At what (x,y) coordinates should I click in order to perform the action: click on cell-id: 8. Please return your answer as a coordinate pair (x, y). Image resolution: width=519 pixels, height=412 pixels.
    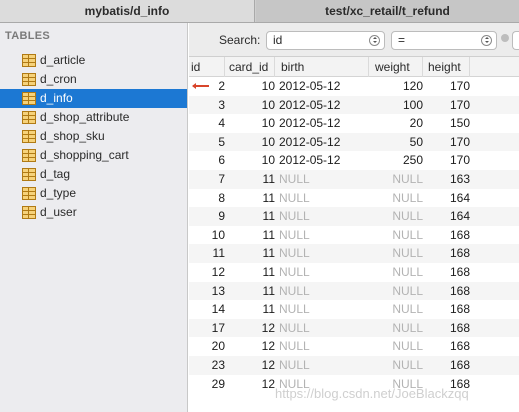
    Looking at the image, I should click on (207, 198).